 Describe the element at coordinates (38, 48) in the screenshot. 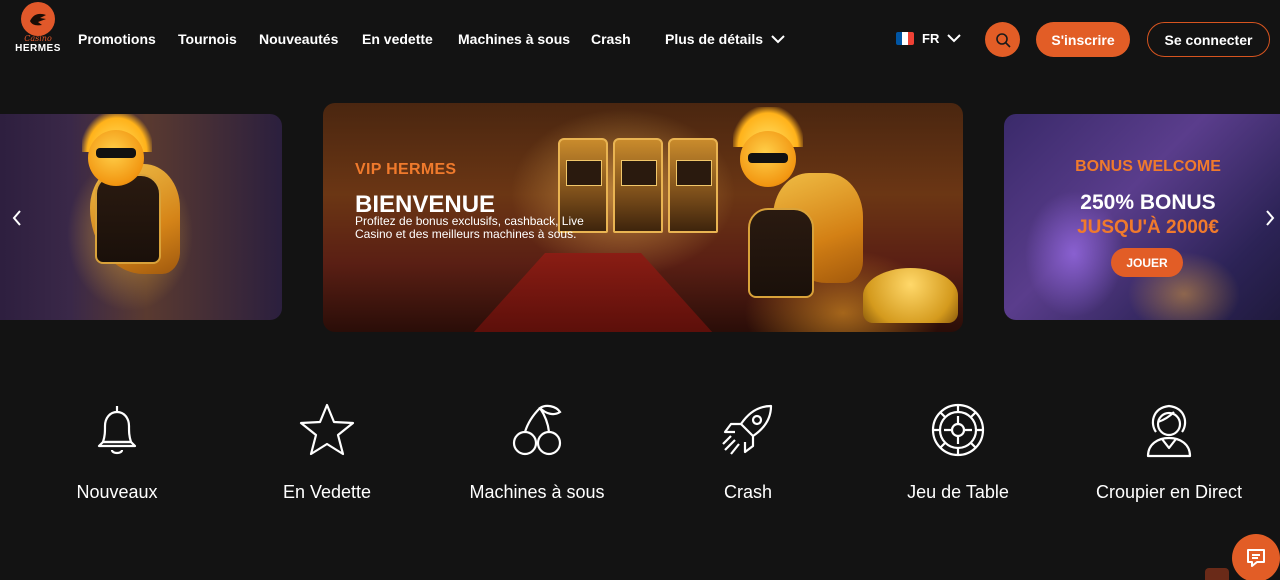

I see `logo-title: HERMES` at that location.